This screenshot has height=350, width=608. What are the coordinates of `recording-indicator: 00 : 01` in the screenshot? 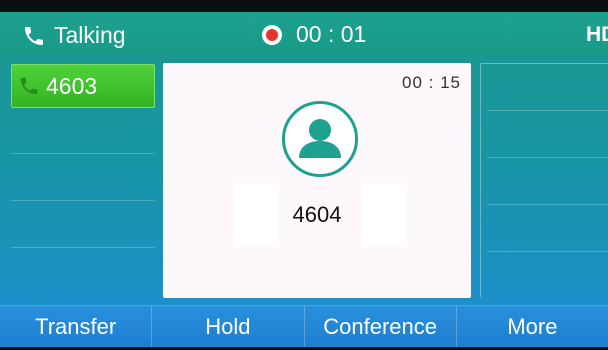 It's located at (314, 34).